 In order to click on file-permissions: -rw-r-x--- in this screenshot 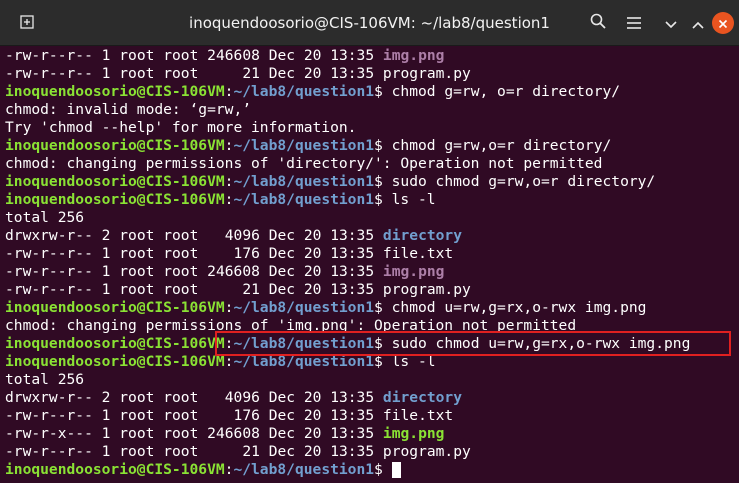, I will do `click(49, 433)`.